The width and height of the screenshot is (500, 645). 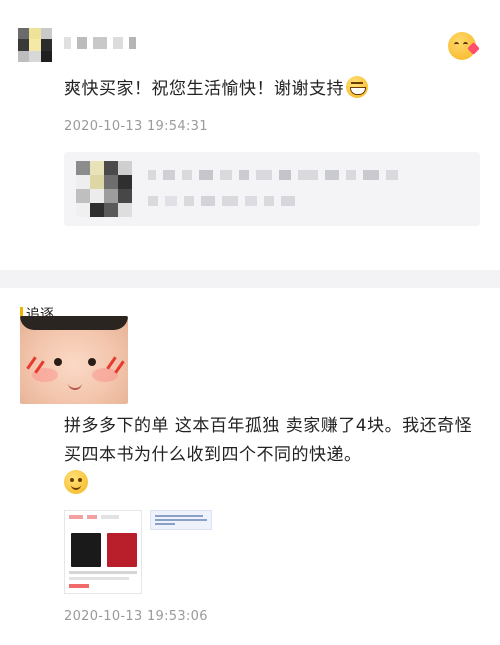 What do you see at coordinates (308, 175) in the screenshot?
I see `product-title-blurred` at bounding box center [308, 175].